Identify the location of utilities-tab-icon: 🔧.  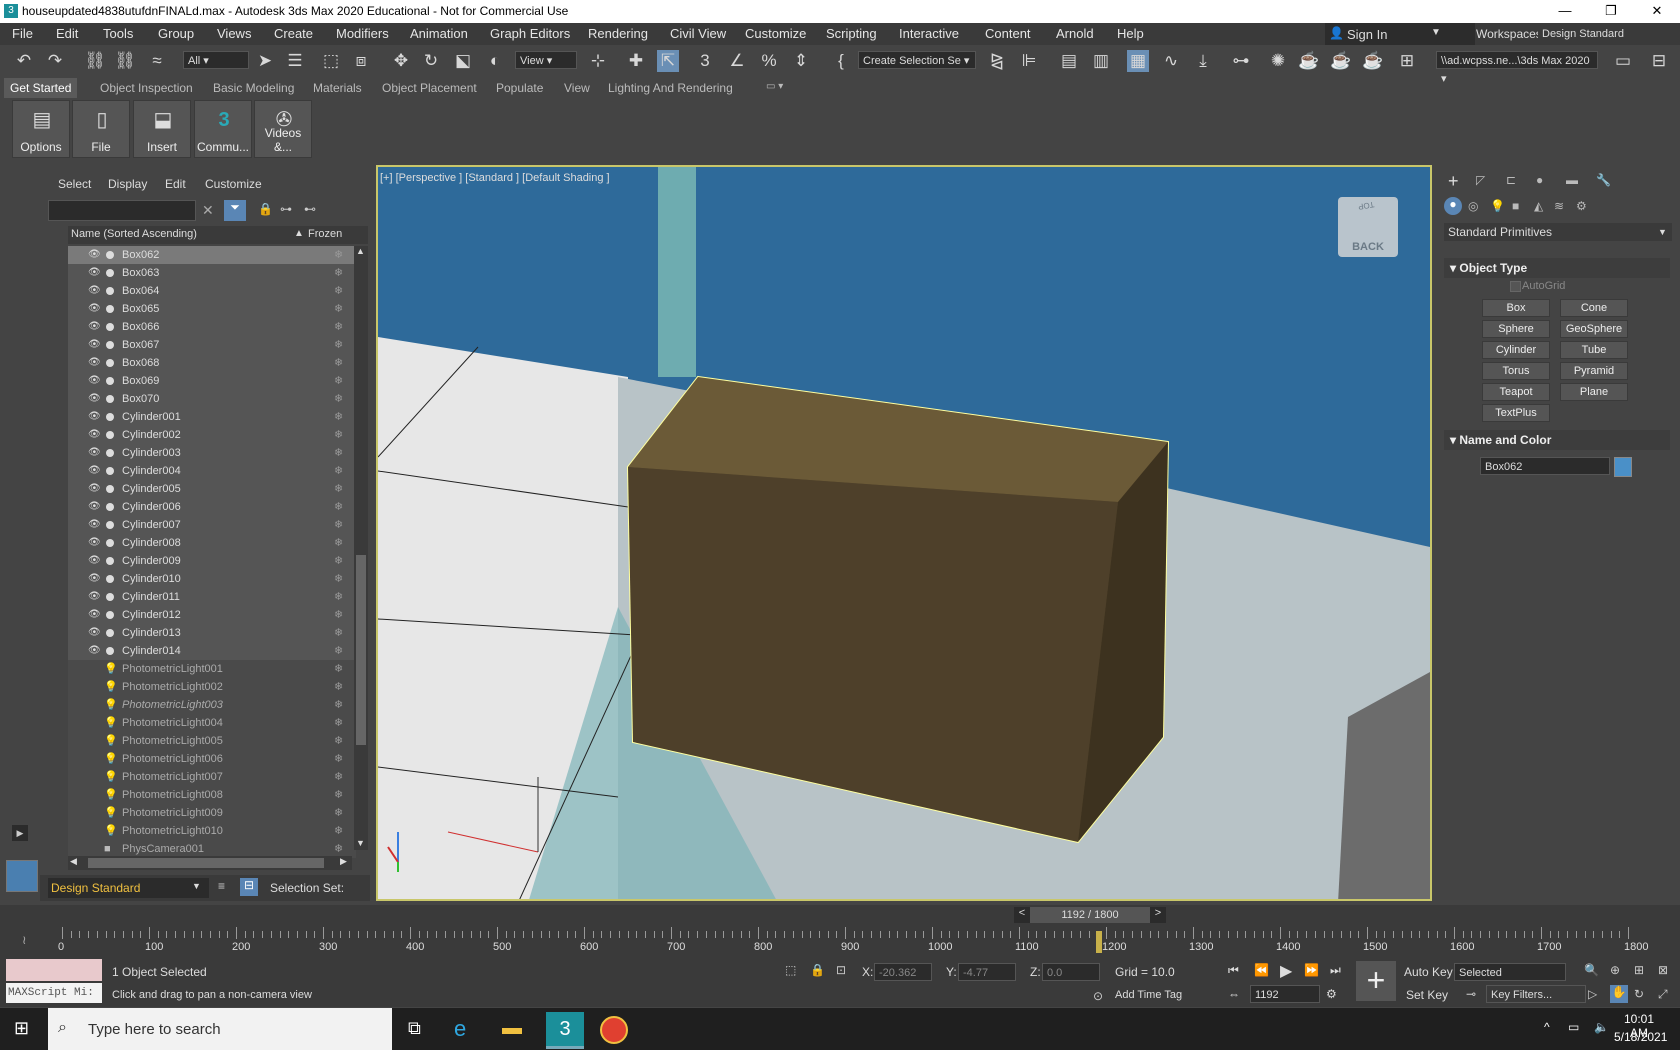
(1603, 180).